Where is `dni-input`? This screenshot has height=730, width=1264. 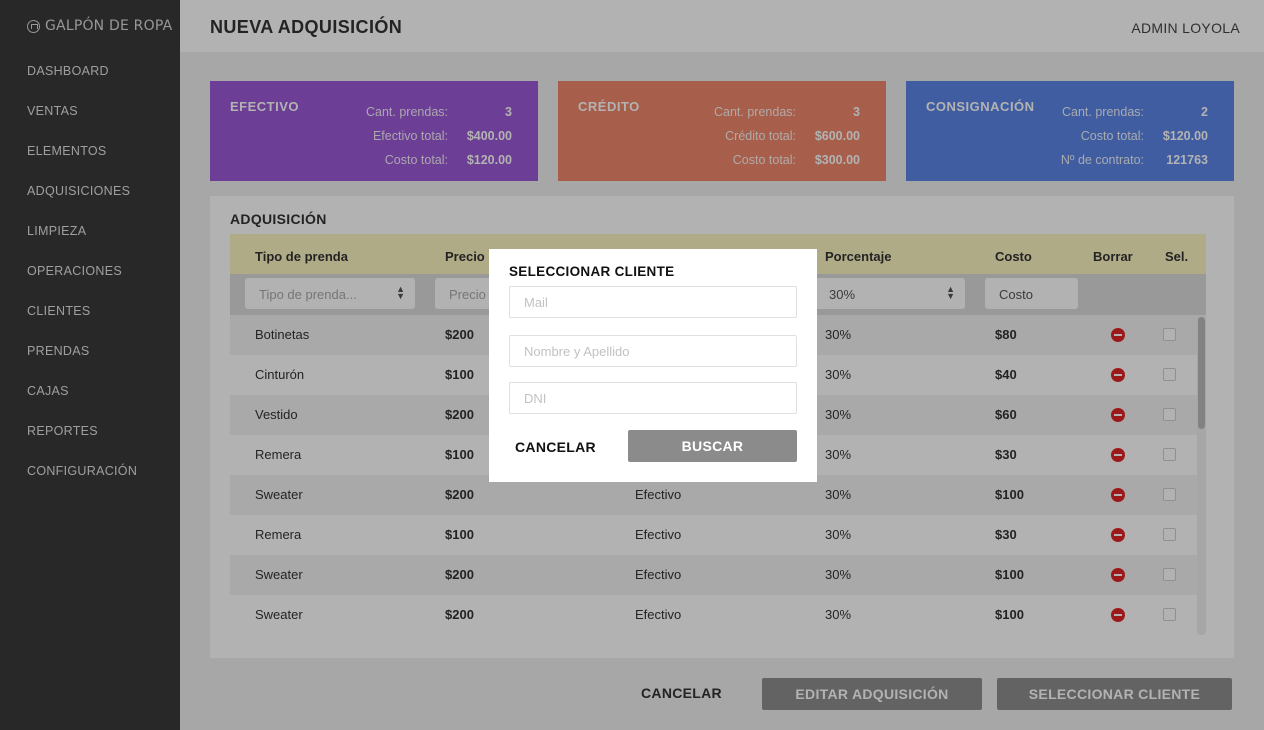
dni-input is located at coordinates (653, 398).